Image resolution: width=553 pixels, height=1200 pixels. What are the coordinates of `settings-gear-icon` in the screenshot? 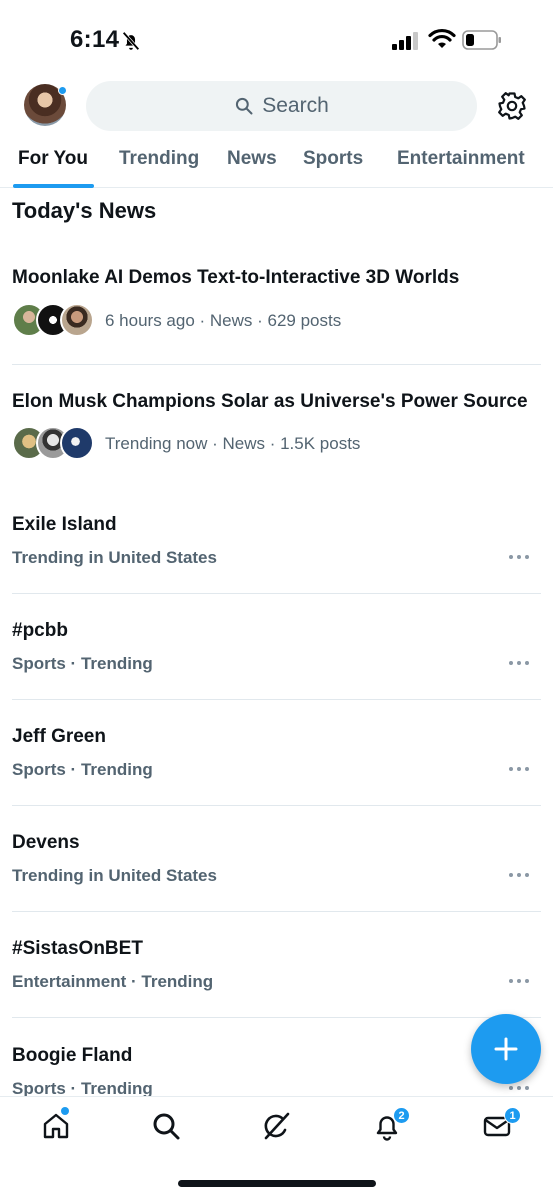 It's located at (512, 106).